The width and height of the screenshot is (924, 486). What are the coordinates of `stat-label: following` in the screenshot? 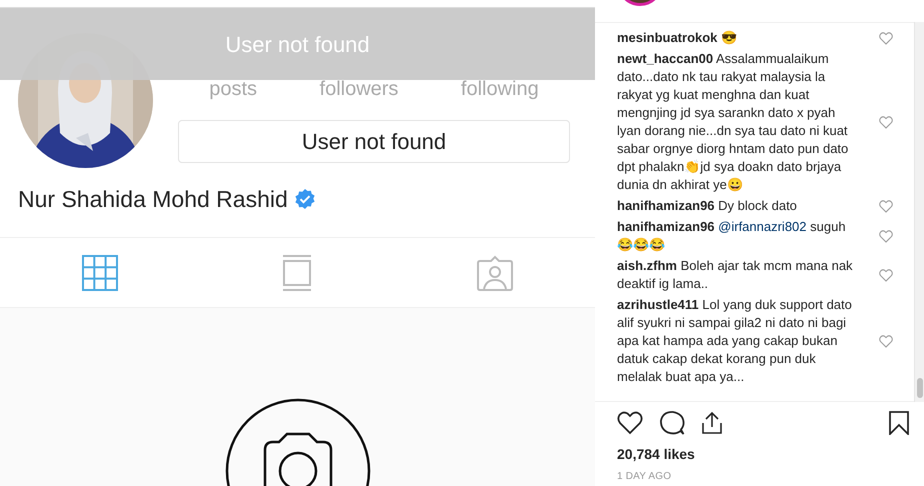 It's located at (499, 89).